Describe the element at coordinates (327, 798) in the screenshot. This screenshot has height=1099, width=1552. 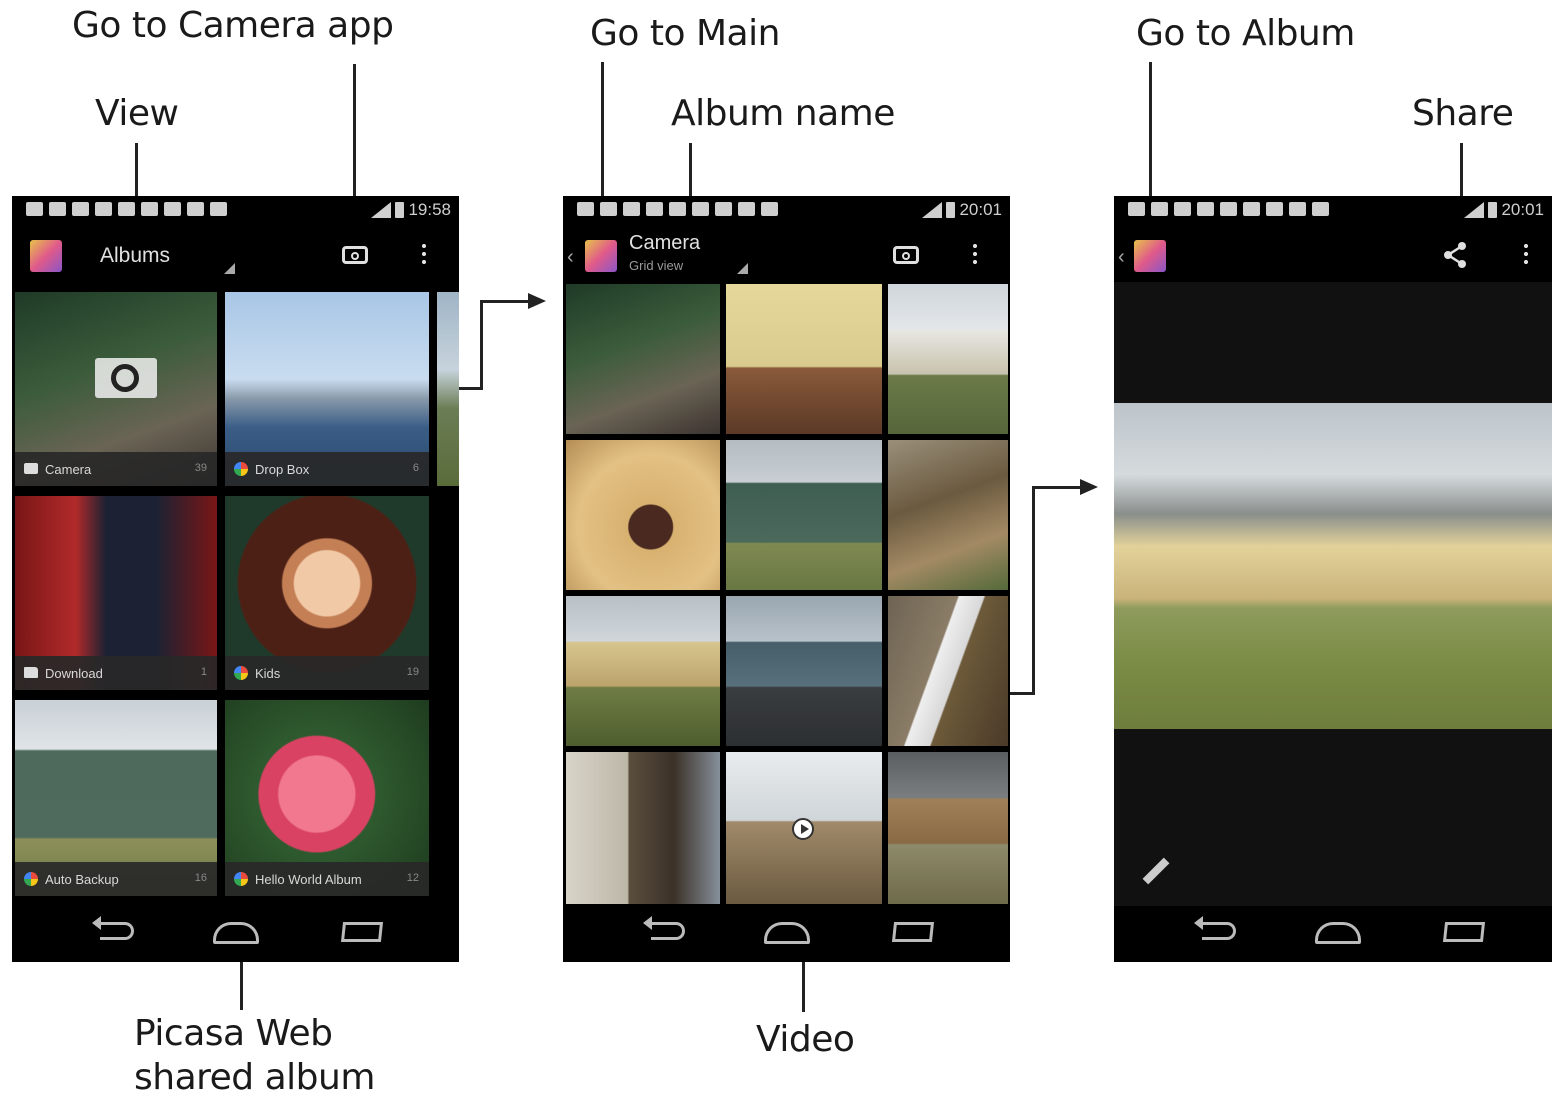
I see `album-tile-hello-world-album: Hello World Album 12` at that location.